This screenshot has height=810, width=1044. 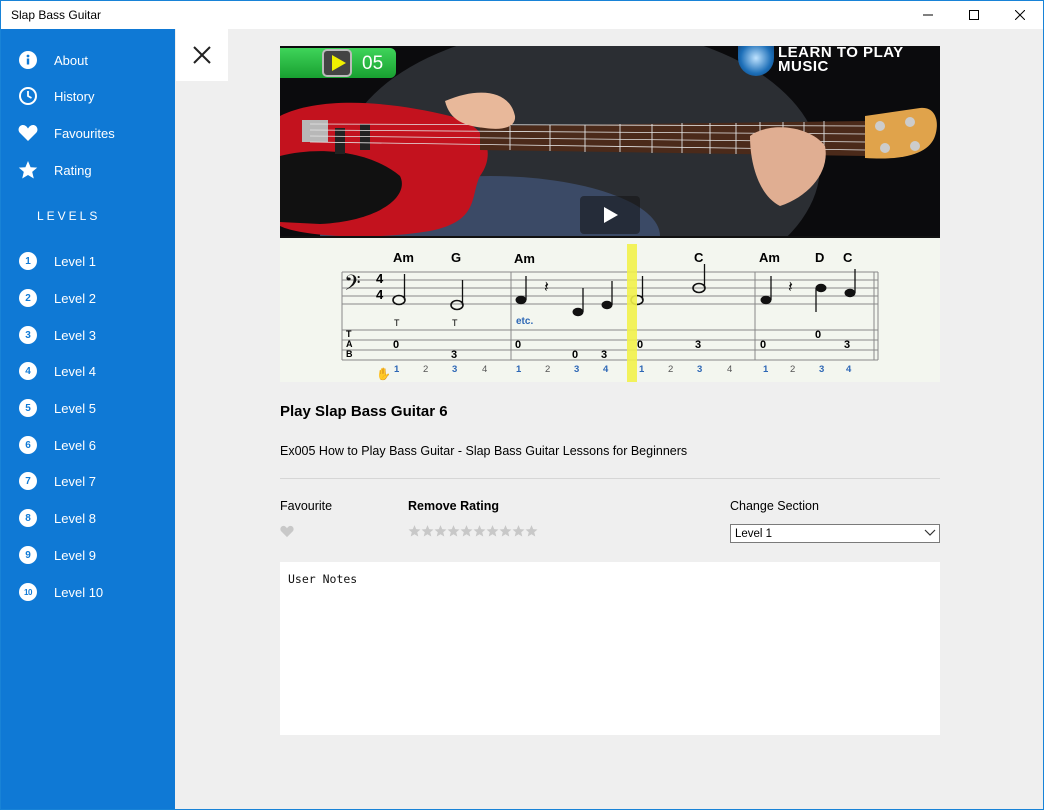 What do you see at coordinates (56, 15) in the screenshot?
I see `window-title: Slap Bass Guitar` at bounding box center [56, 15].